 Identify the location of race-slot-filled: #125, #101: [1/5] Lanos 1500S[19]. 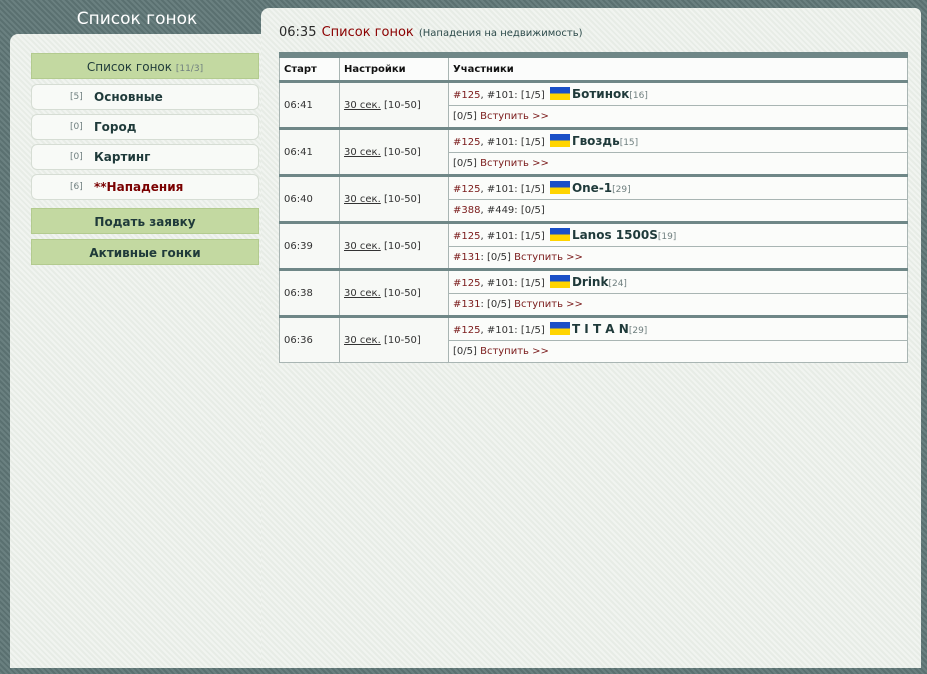
(678, 234).